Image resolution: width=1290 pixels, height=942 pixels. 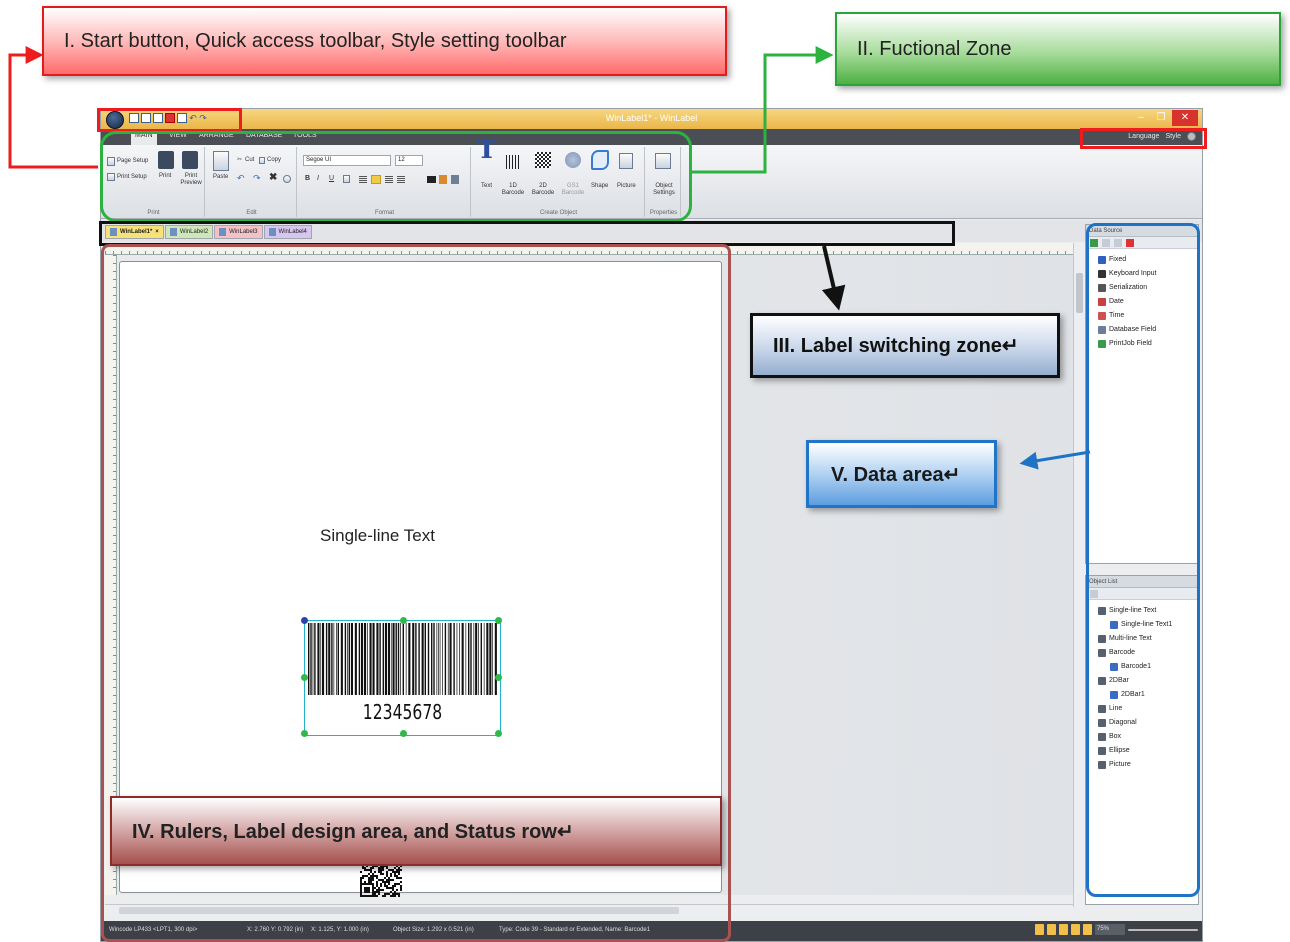 I want to click on zone1-style-highlight-frame, so click(x=1143, y=138).